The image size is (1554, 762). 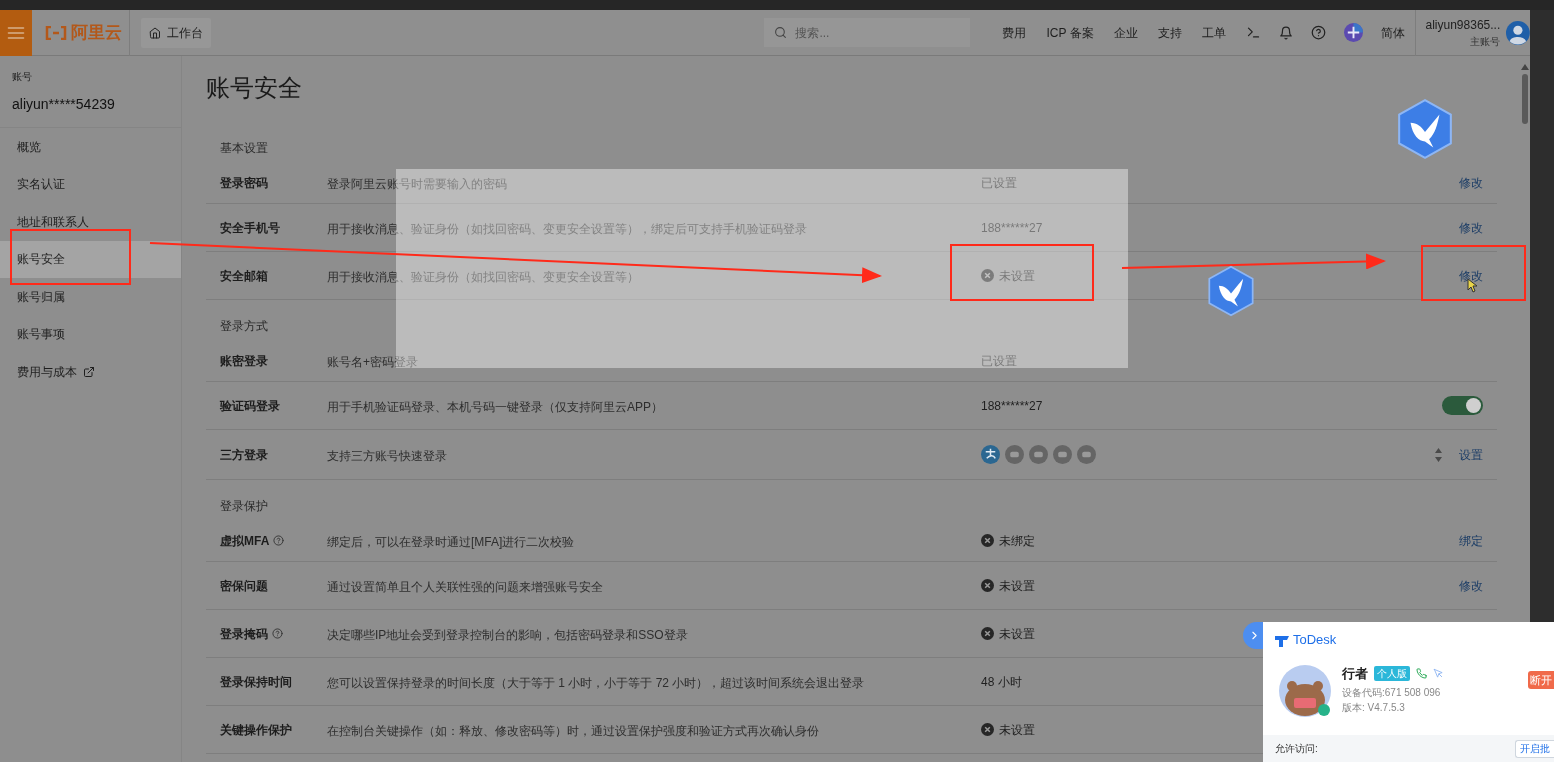 What do you see at coordinates (1169, 32) in the screenshot?
I see `nav-link: 支持` at bounding box center [1169, 32].